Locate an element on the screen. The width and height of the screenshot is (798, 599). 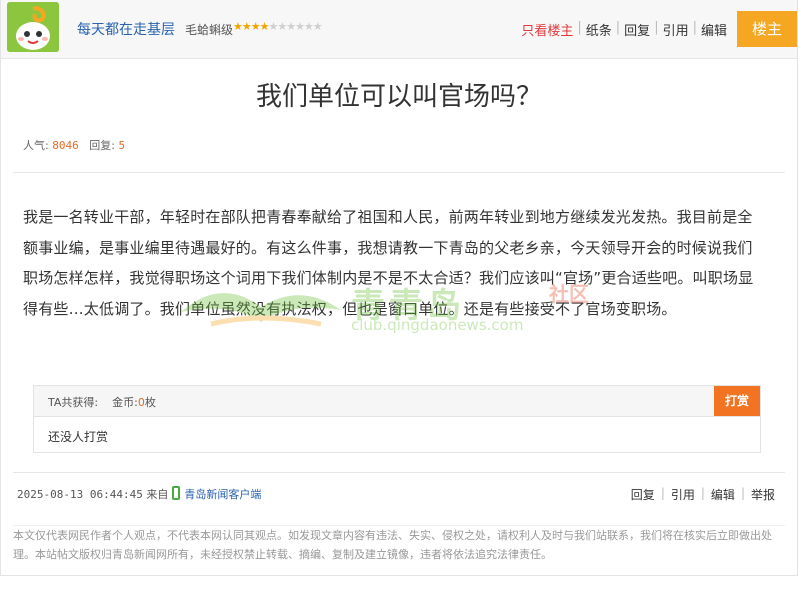
post-stats: 人气: 8046 回复: 5 is located at coordinates (74, 145).